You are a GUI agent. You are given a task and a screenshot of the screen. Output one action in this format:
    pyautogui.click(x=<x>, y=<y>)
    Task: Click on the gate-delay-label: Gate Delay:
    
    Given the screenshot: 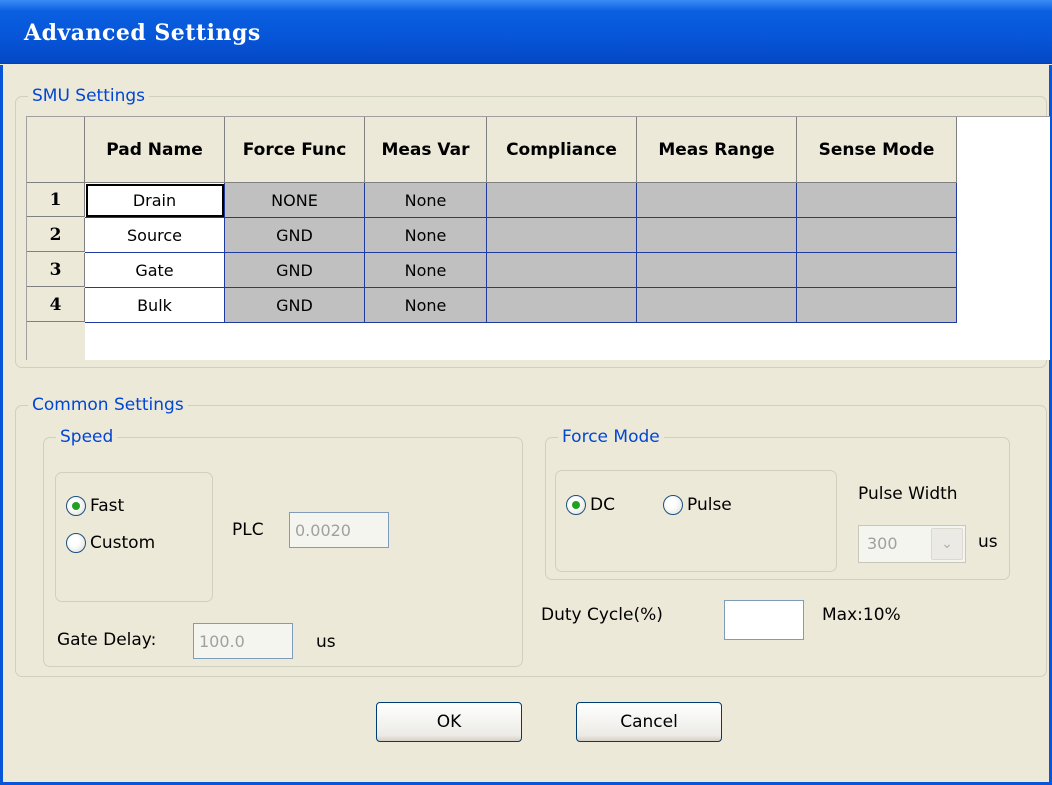 What is the action you would take?
    pyautogui.click(x=107, y=640)
    